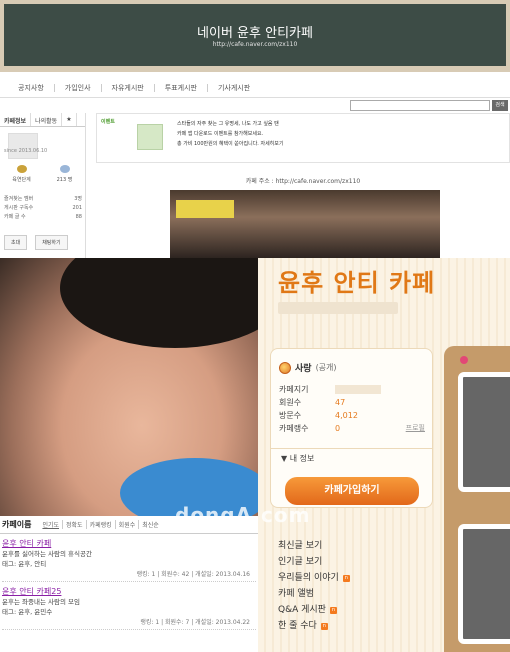  I want to click on my-info-toggle: ▼ 내 정보, so click(351, 458).